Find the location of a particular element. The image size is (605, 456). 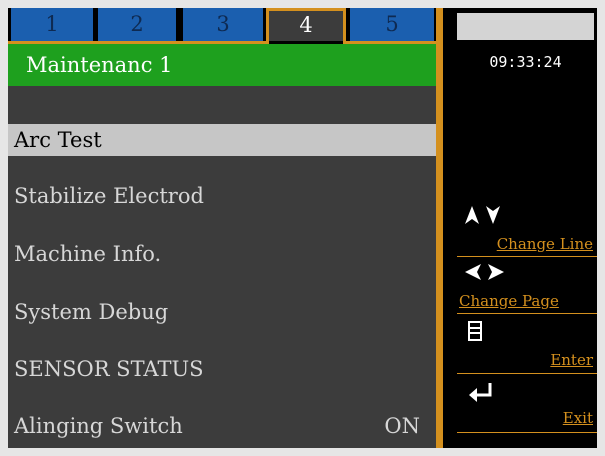

menu-item-arc-test: Arc Test is located at coordinates (222, 140).